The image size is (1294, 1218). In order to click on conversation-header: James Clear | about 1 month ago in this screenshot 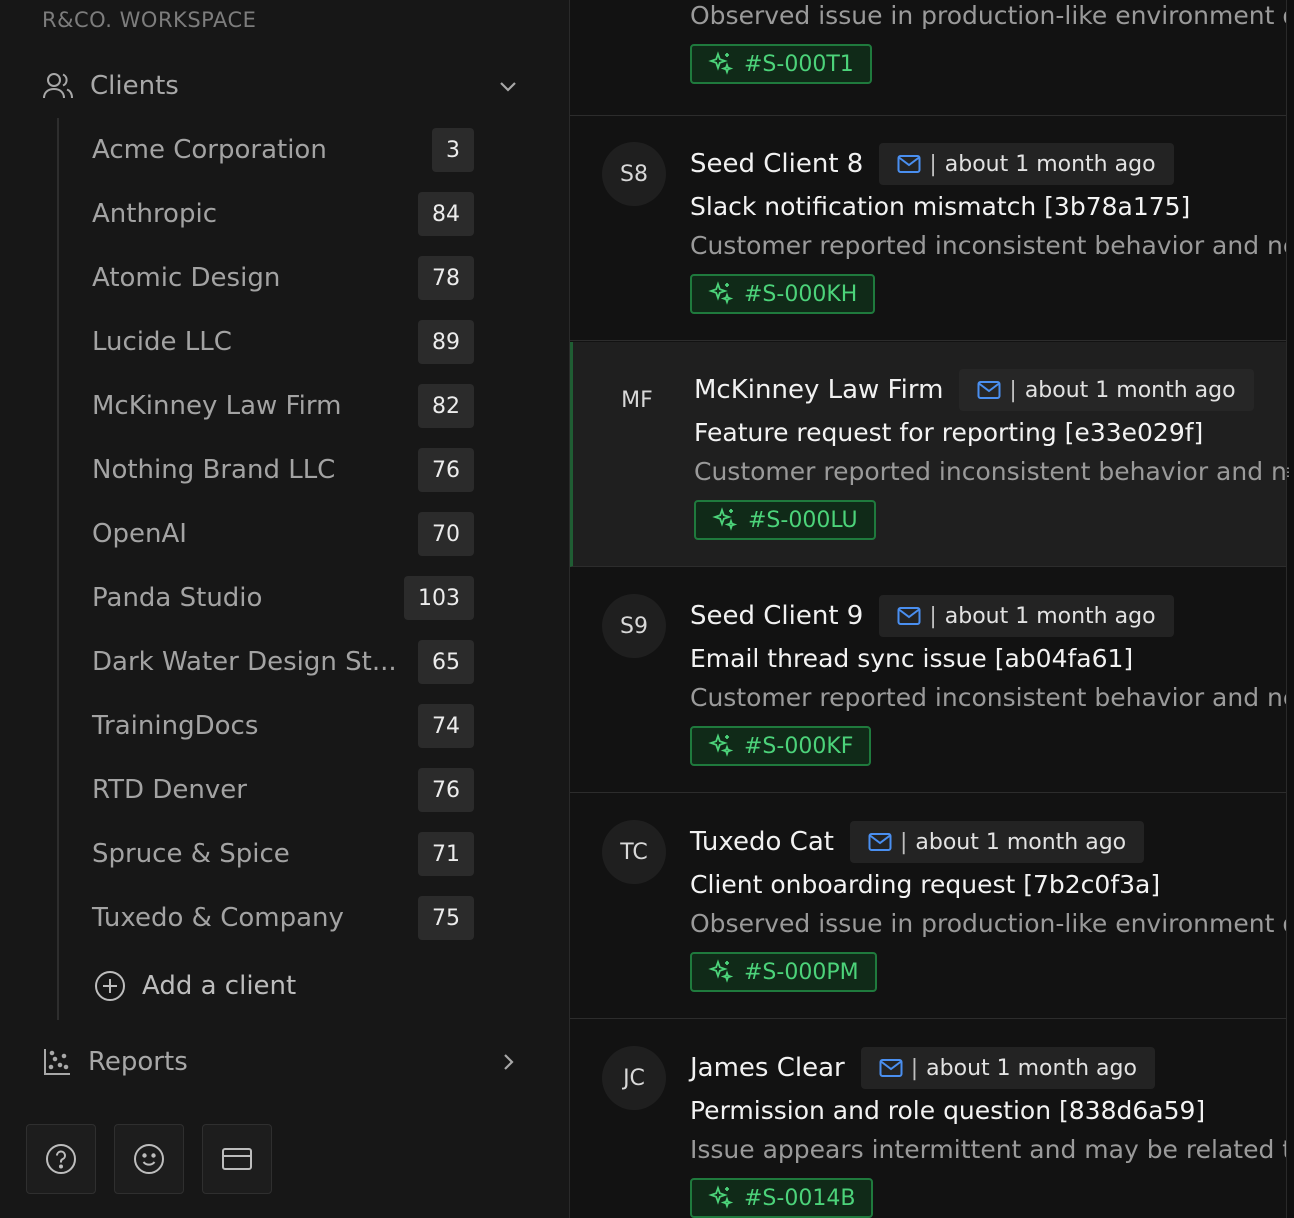, I will do `click(988, 1068)`.